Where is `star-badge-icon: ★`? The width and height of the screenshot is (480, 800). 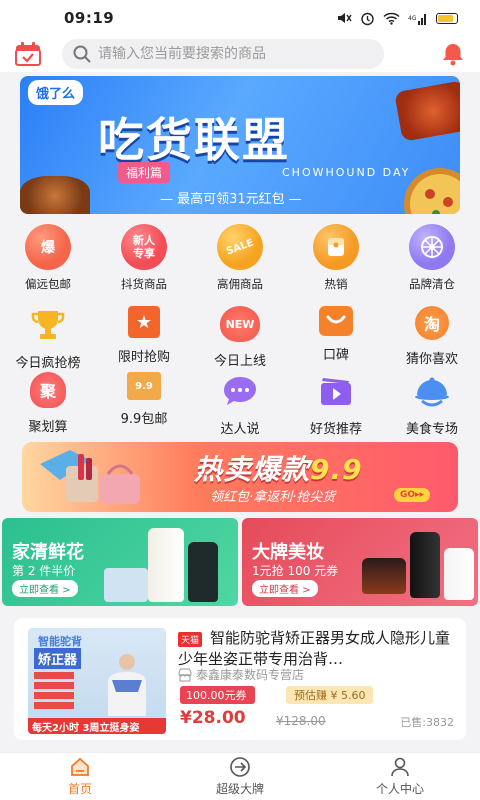 star-badge-icon: ★ is located at coordinates (144, 322).